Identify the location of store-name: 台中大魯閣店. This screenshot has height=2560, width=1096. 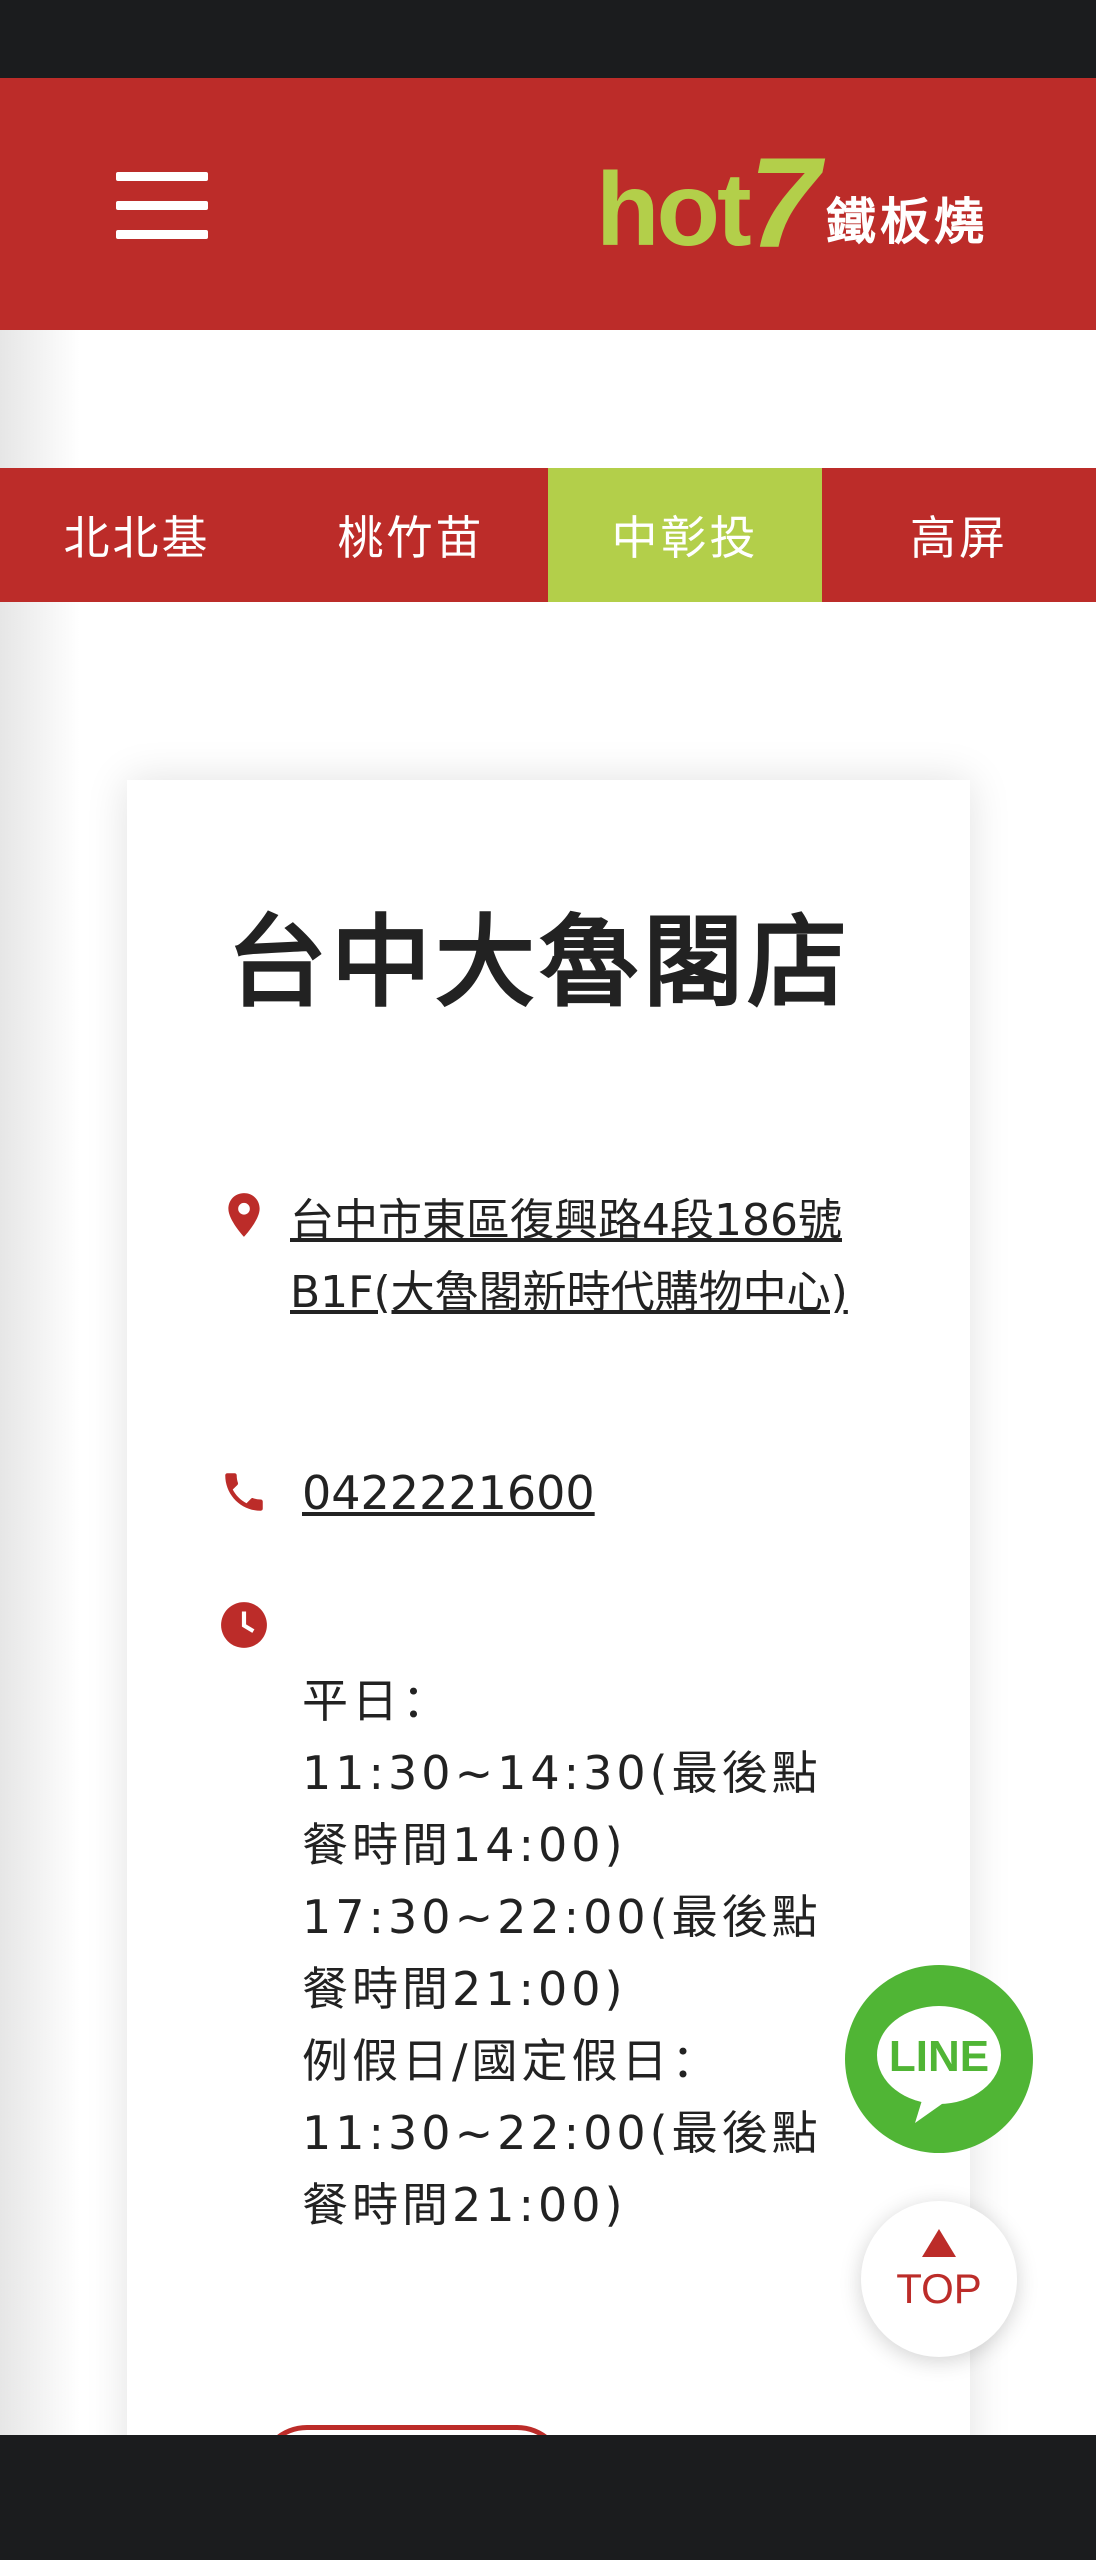
(539, 962).